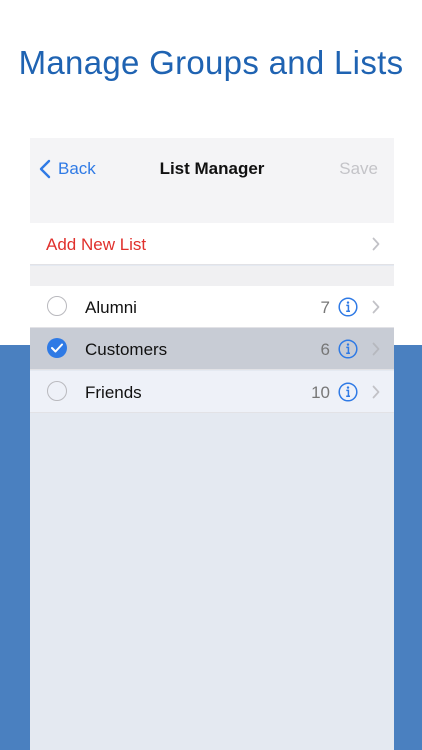 The width and height of the screenshot is (422, 750). I want to click on page-headline: Manage Groups and Lists, so click(211, 62).